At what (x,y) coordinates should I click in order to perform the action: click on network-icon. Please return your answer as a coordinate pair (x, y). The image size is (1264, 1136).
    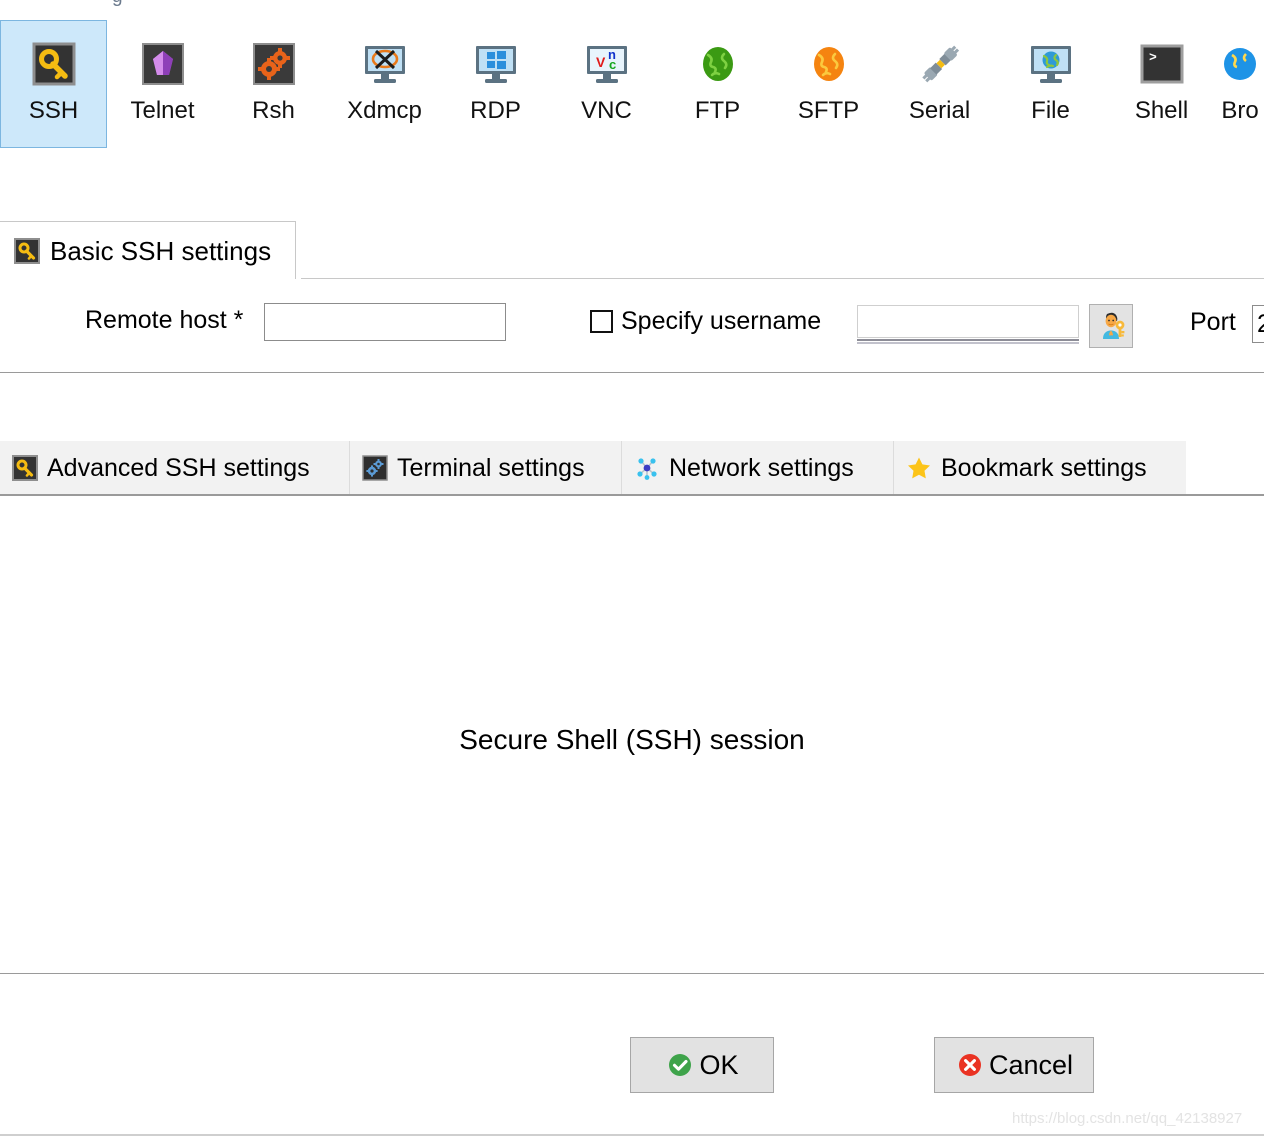
    Looking at the image, I should click on (647, 468).